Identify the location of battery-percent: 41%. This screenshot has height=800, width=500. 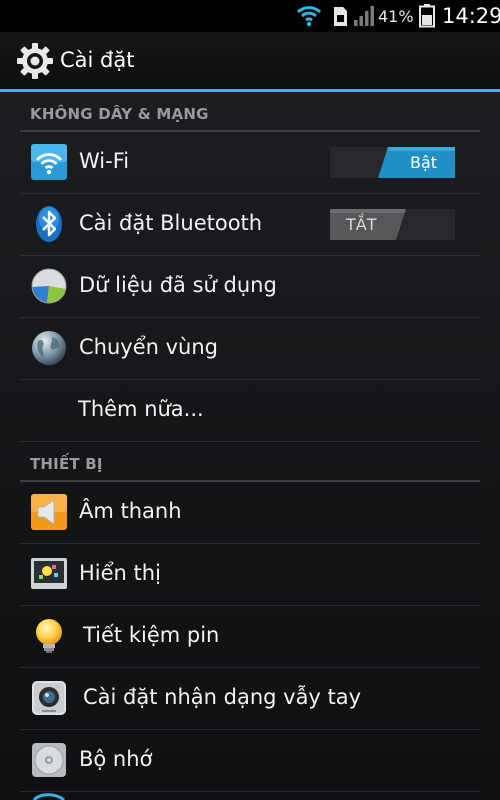
(396, 16).